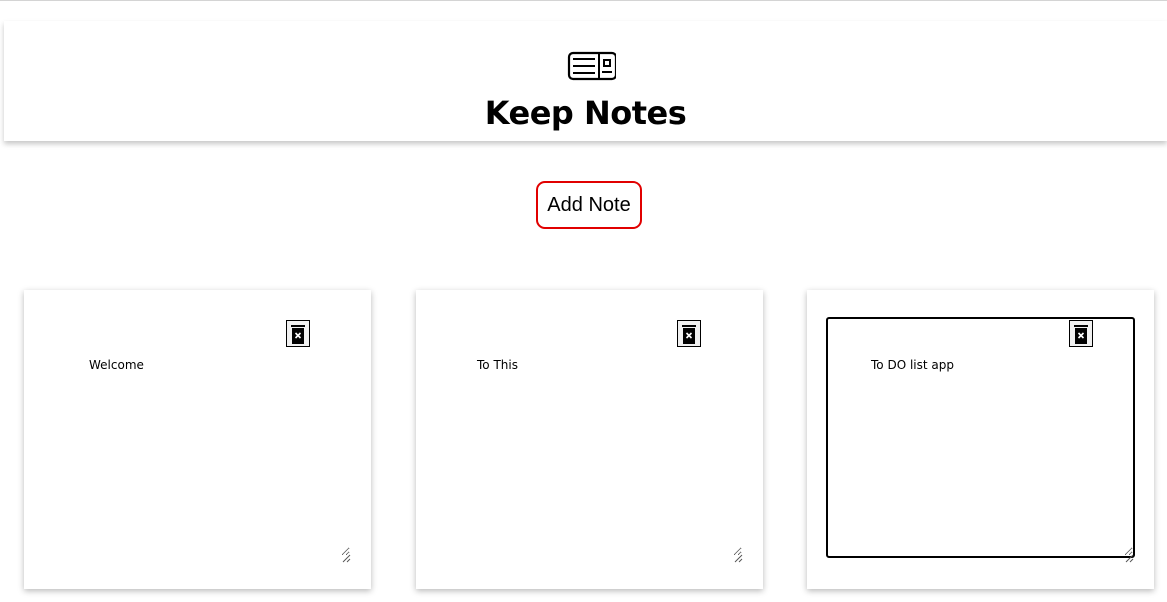 This screenshot has width=1167, height=602. What do you see at coordinates (589, 205) in the screenshot?
I see `add-note-button: Add Note` at bounding box center [589, 205].